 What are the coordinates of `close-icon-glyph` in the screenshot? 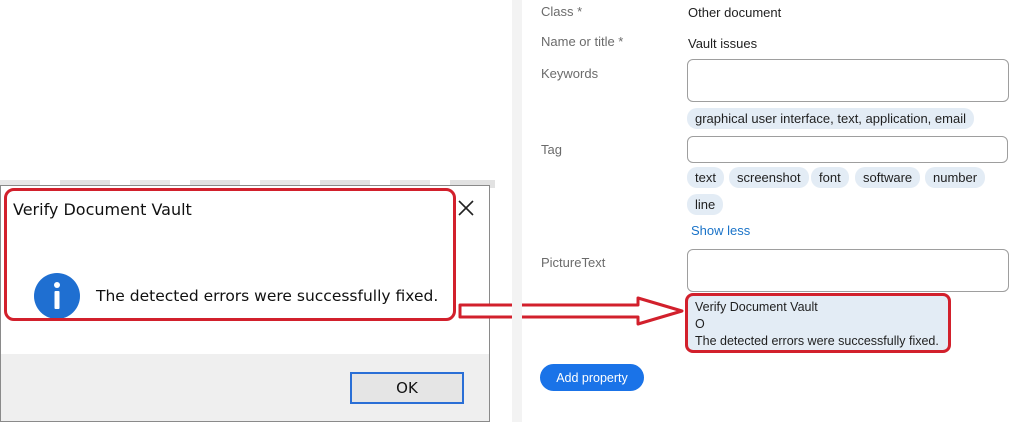 It's located at (466, 208).